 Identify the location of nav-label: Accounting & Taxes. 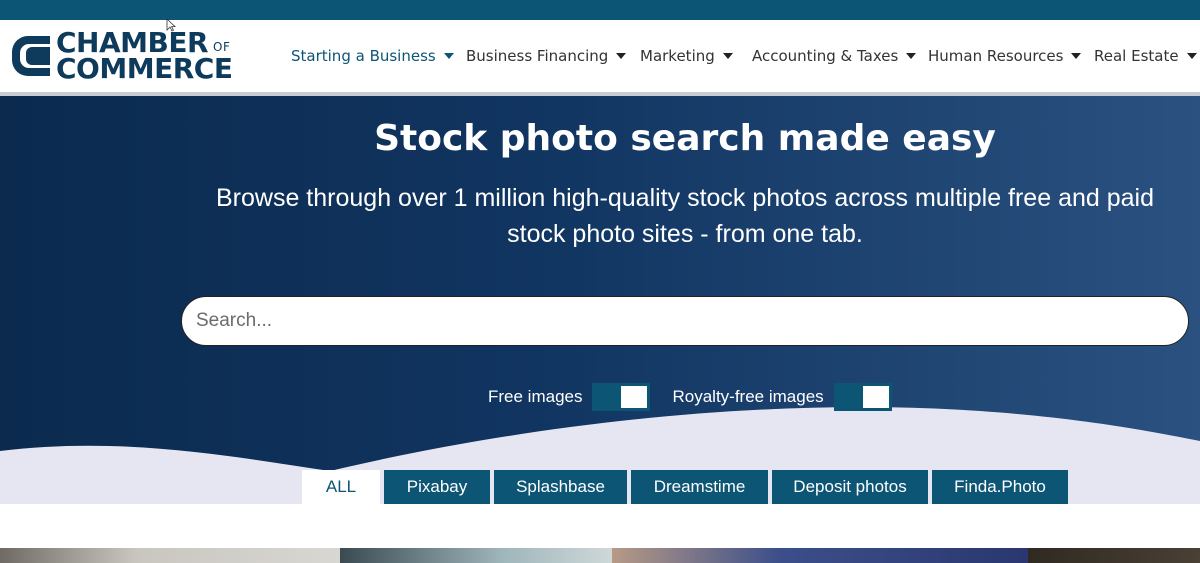
(825, 56).